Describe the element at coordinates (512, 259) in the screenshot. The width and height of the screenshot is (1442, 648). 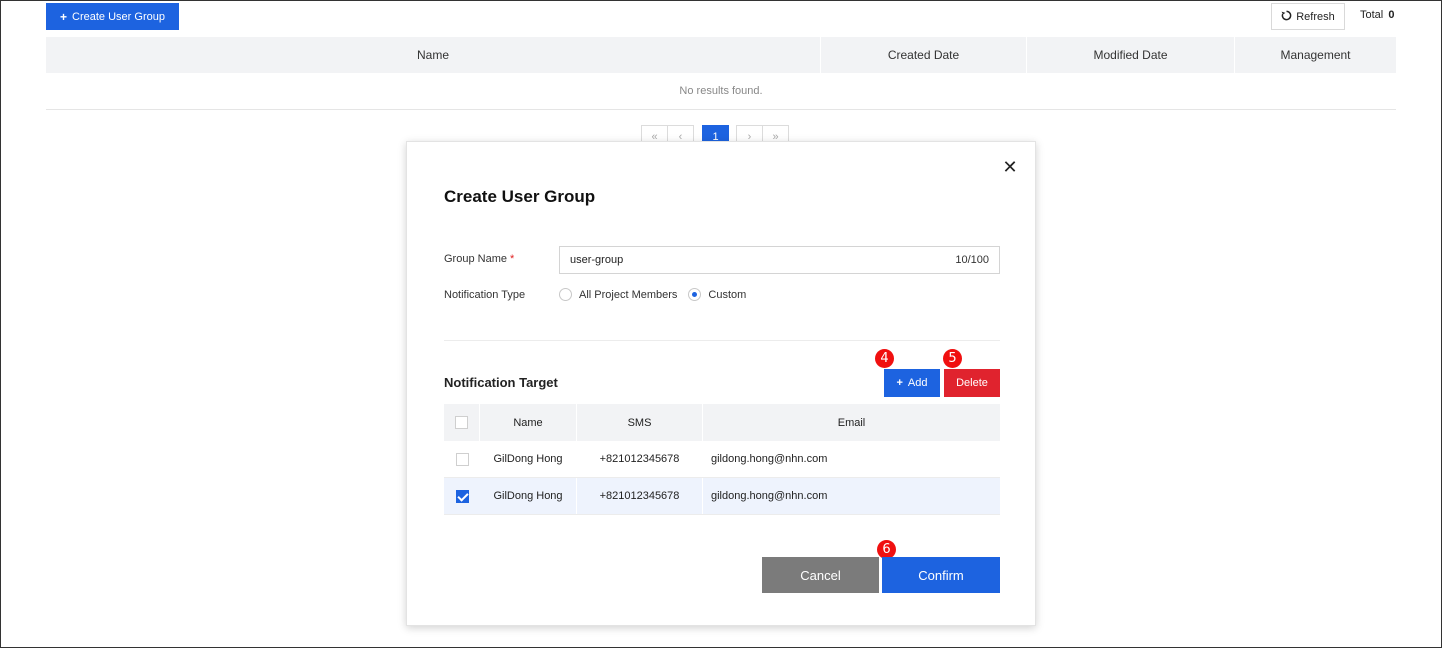
I see `required-mark: *` at that location.